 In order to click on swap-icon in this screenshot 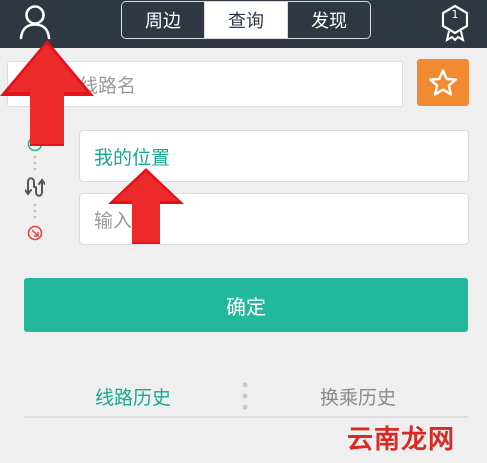, I will do `click(35, 187)`.